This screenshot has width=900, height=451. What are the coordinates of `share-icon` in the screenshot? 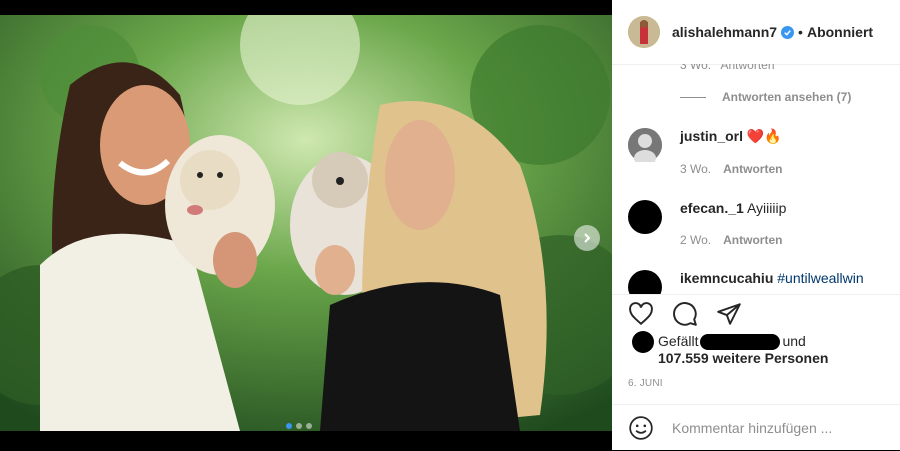 It's located at (729, 314).